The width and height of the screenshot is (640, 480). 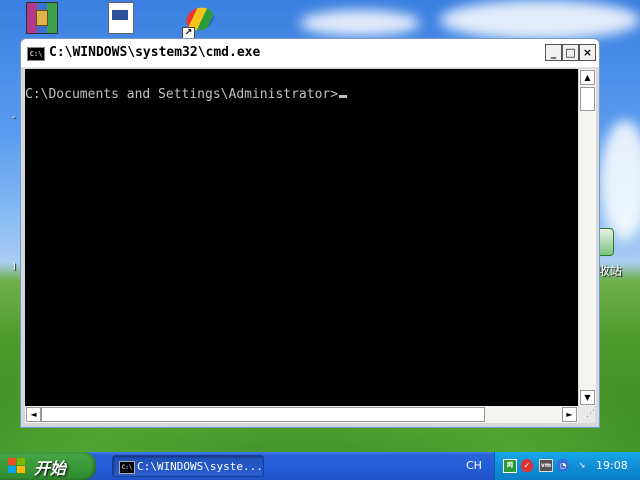 I want to click on maximize-button: □, so click(x=570, y=52).